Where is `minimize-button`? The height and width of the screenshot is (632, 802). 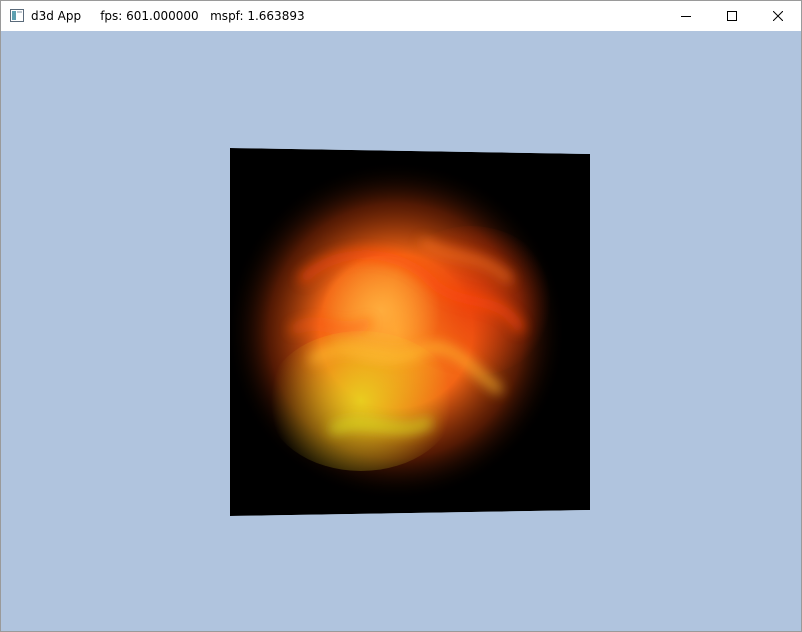
minimize-button is located at coordinates (686, 16).